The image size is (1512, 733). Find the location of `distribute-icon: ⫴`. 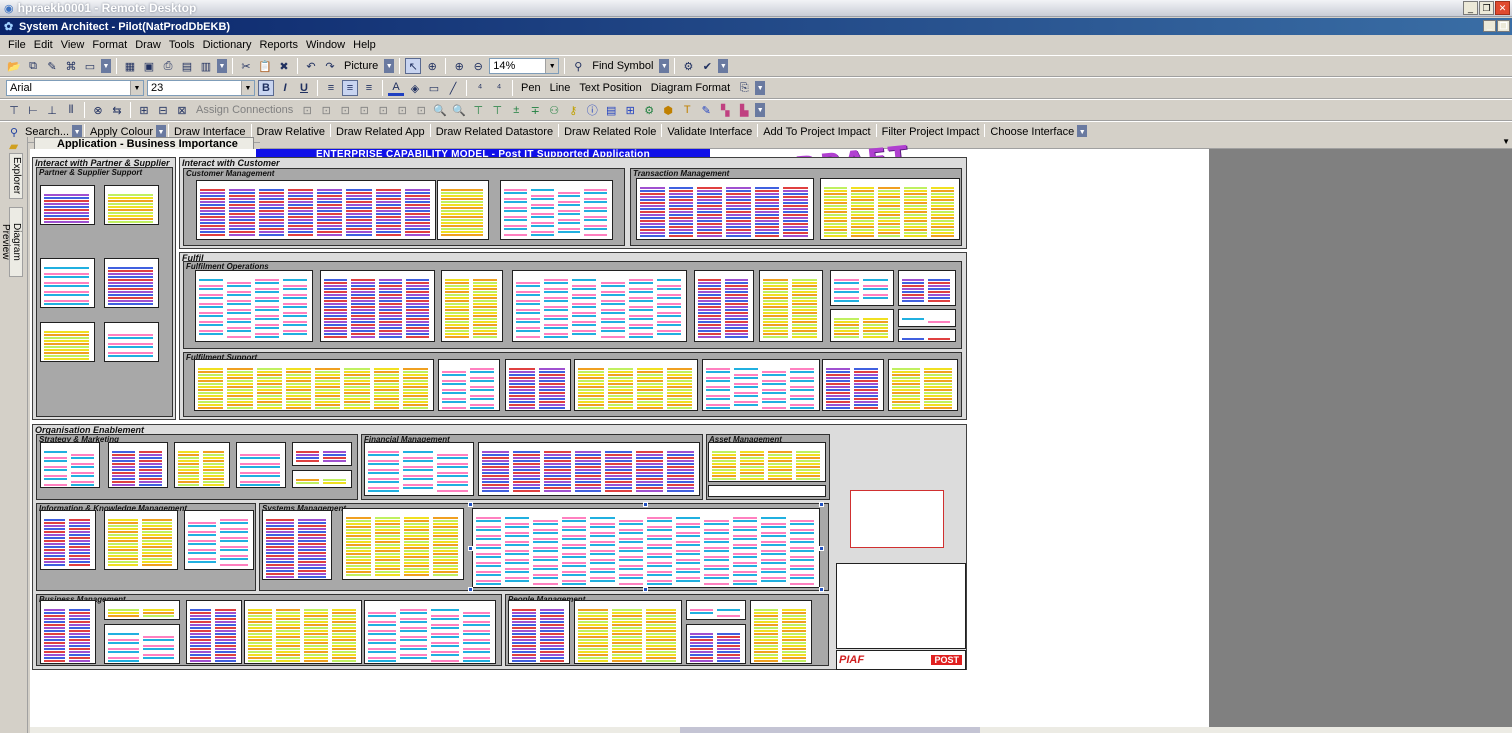

distribute-icon: ⫴ is located at coordinates (71, 110).